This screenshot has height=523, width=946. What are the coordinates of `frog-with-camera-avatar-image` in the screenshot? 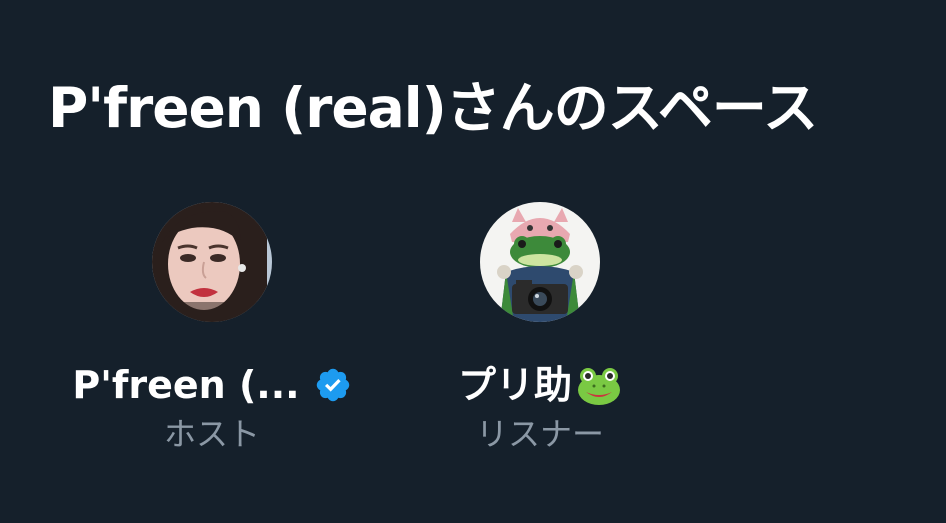 It's located at (540, 262).